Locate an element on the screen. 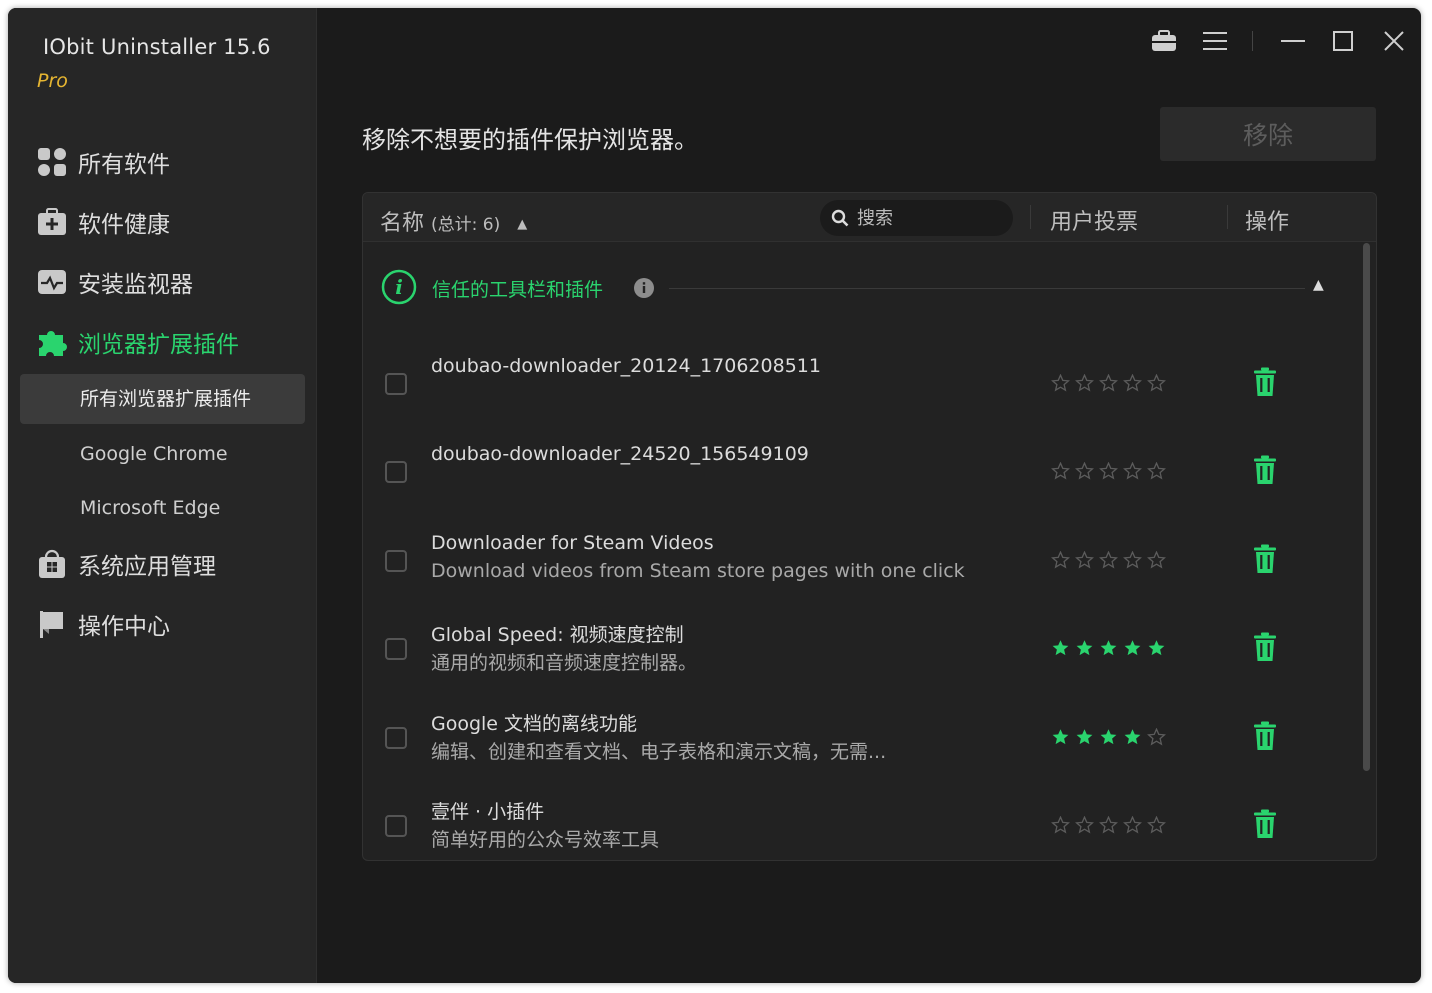 This screenshot has height=993, width=1432. search-icon is located at coordinates (840, 218).